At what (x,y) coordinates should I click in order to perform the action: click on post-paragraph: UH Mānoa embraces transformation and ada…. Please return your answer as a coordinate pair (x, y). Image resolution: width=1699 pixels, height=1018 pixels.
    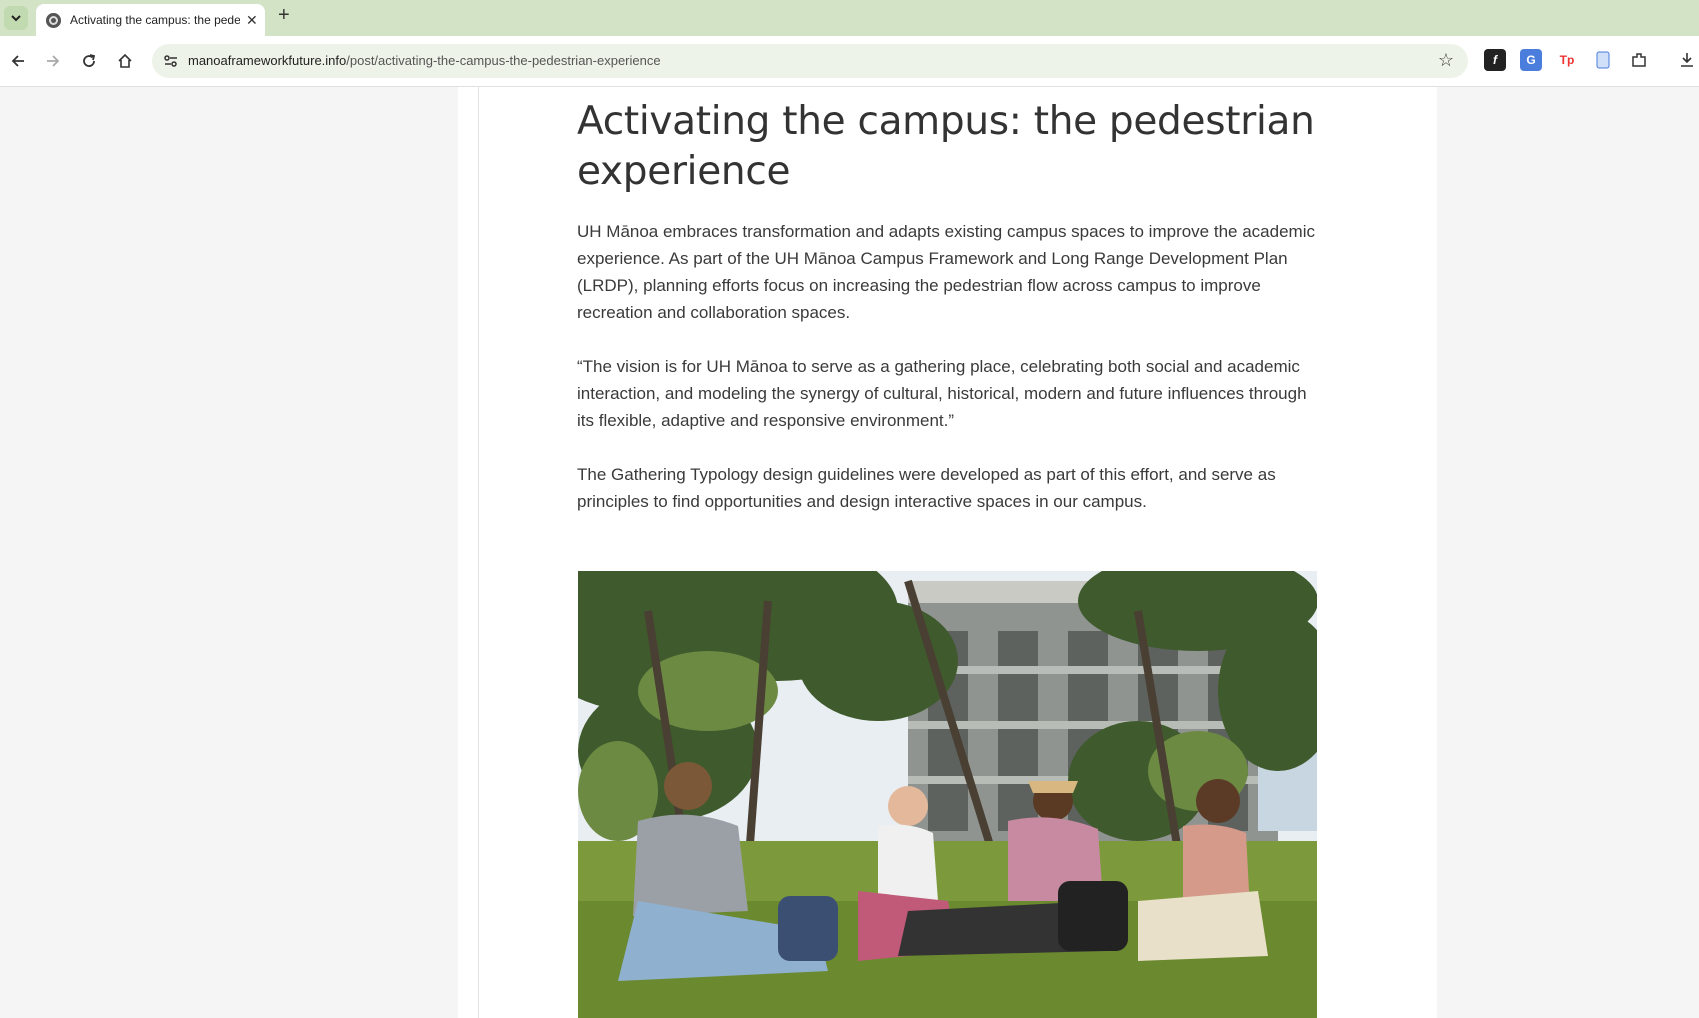
    Looking at the image, I should click on (946, 272).